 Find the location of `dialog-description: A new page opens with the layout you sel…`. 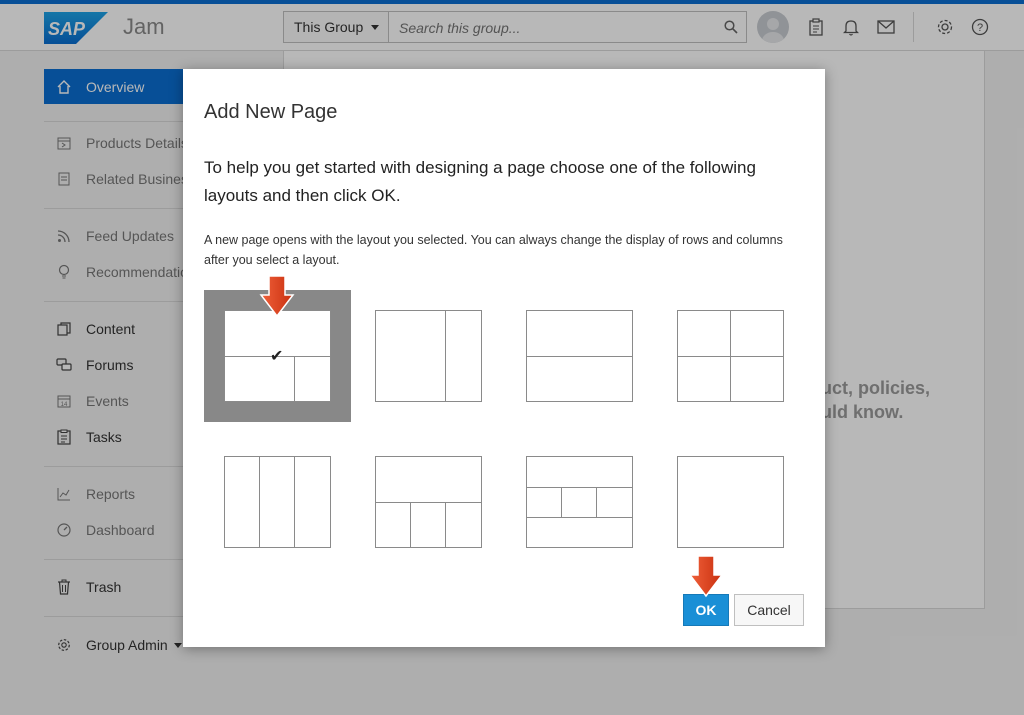

dialog-description: A new page opens with the layout you sel… is located at coordinates (493, 250).